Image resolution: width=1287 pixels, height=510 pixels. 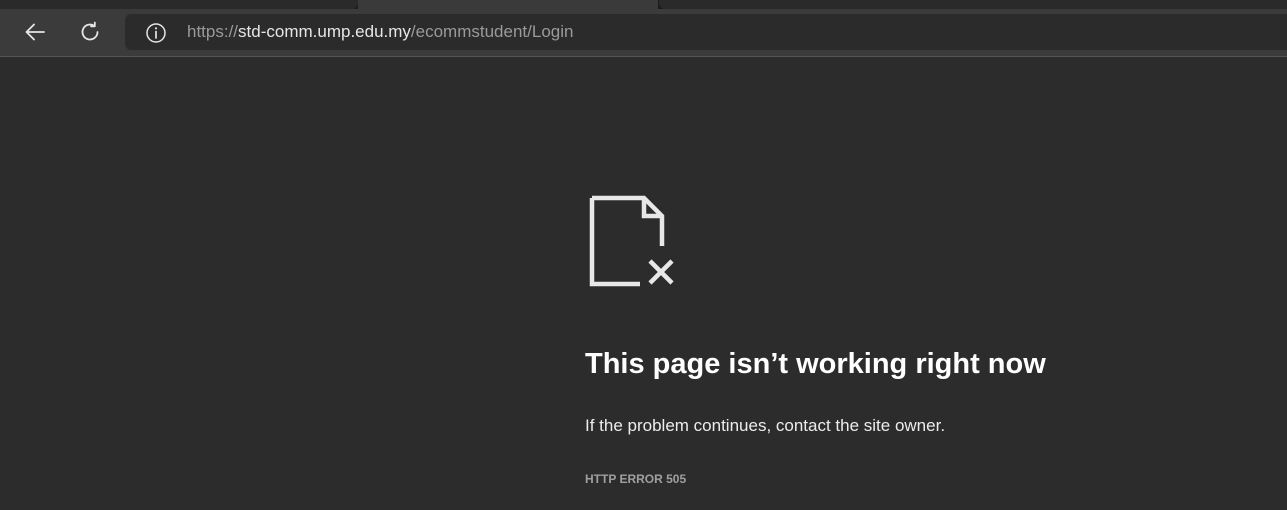 I want to click on broken-page-icon, so click(x=634, y=242).